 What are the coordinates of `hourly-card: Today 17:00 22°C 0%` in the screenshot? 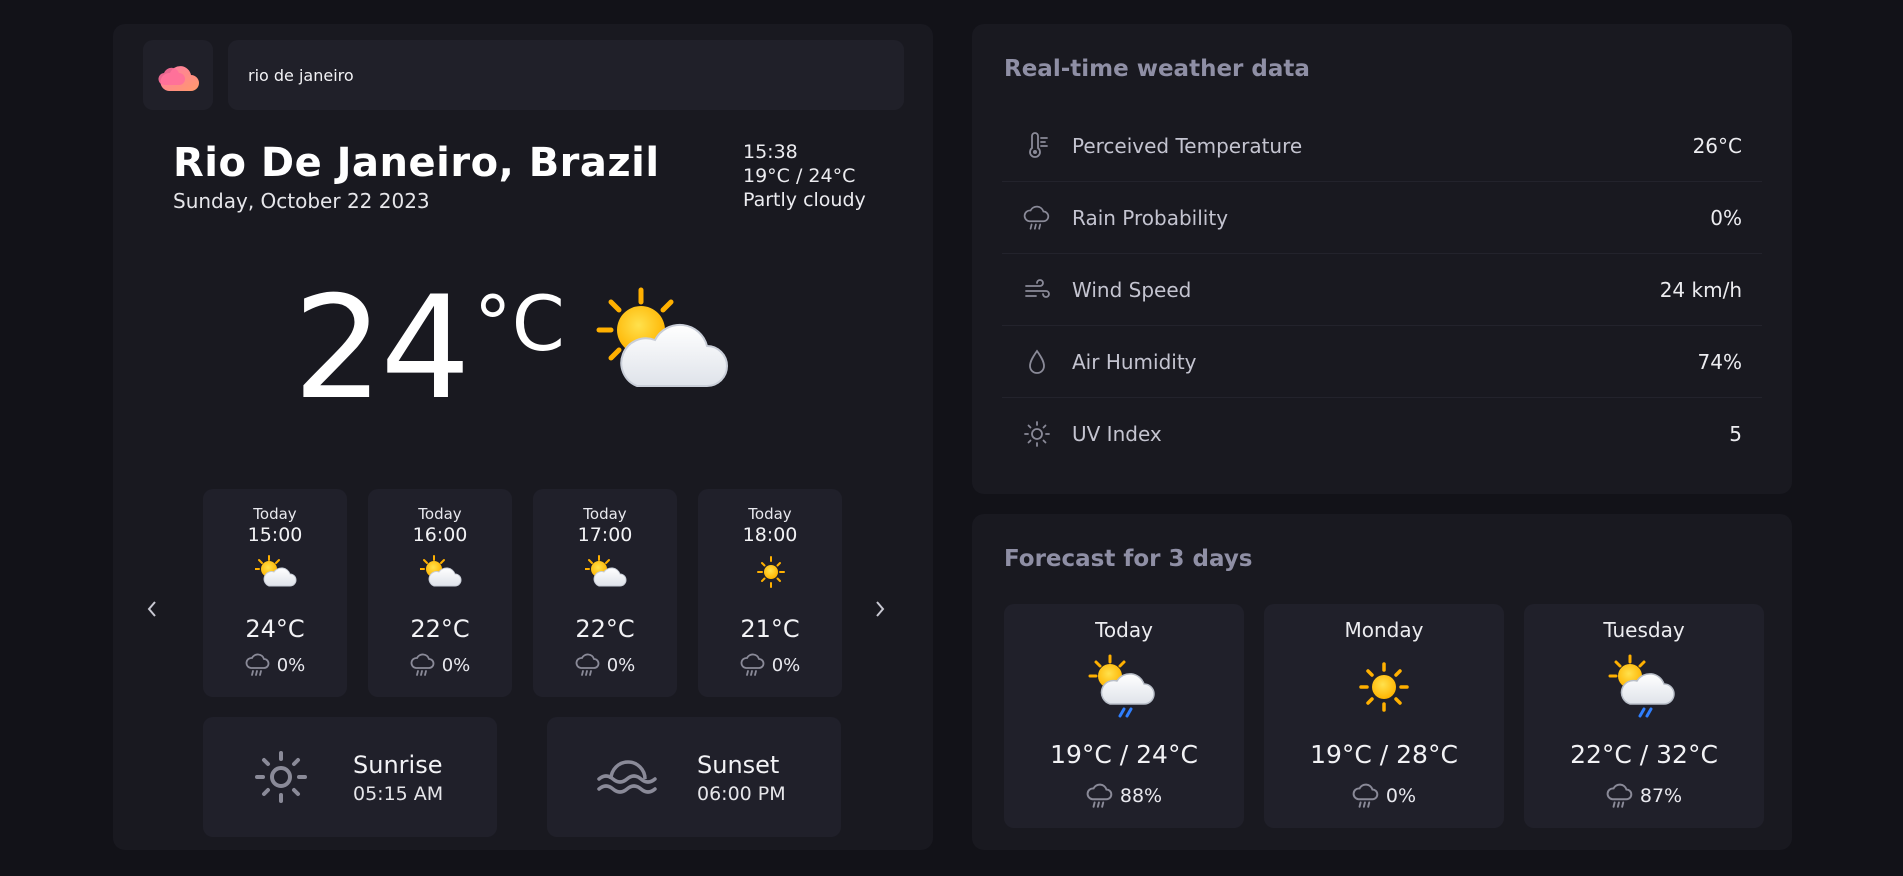 It's located at (605, 593).